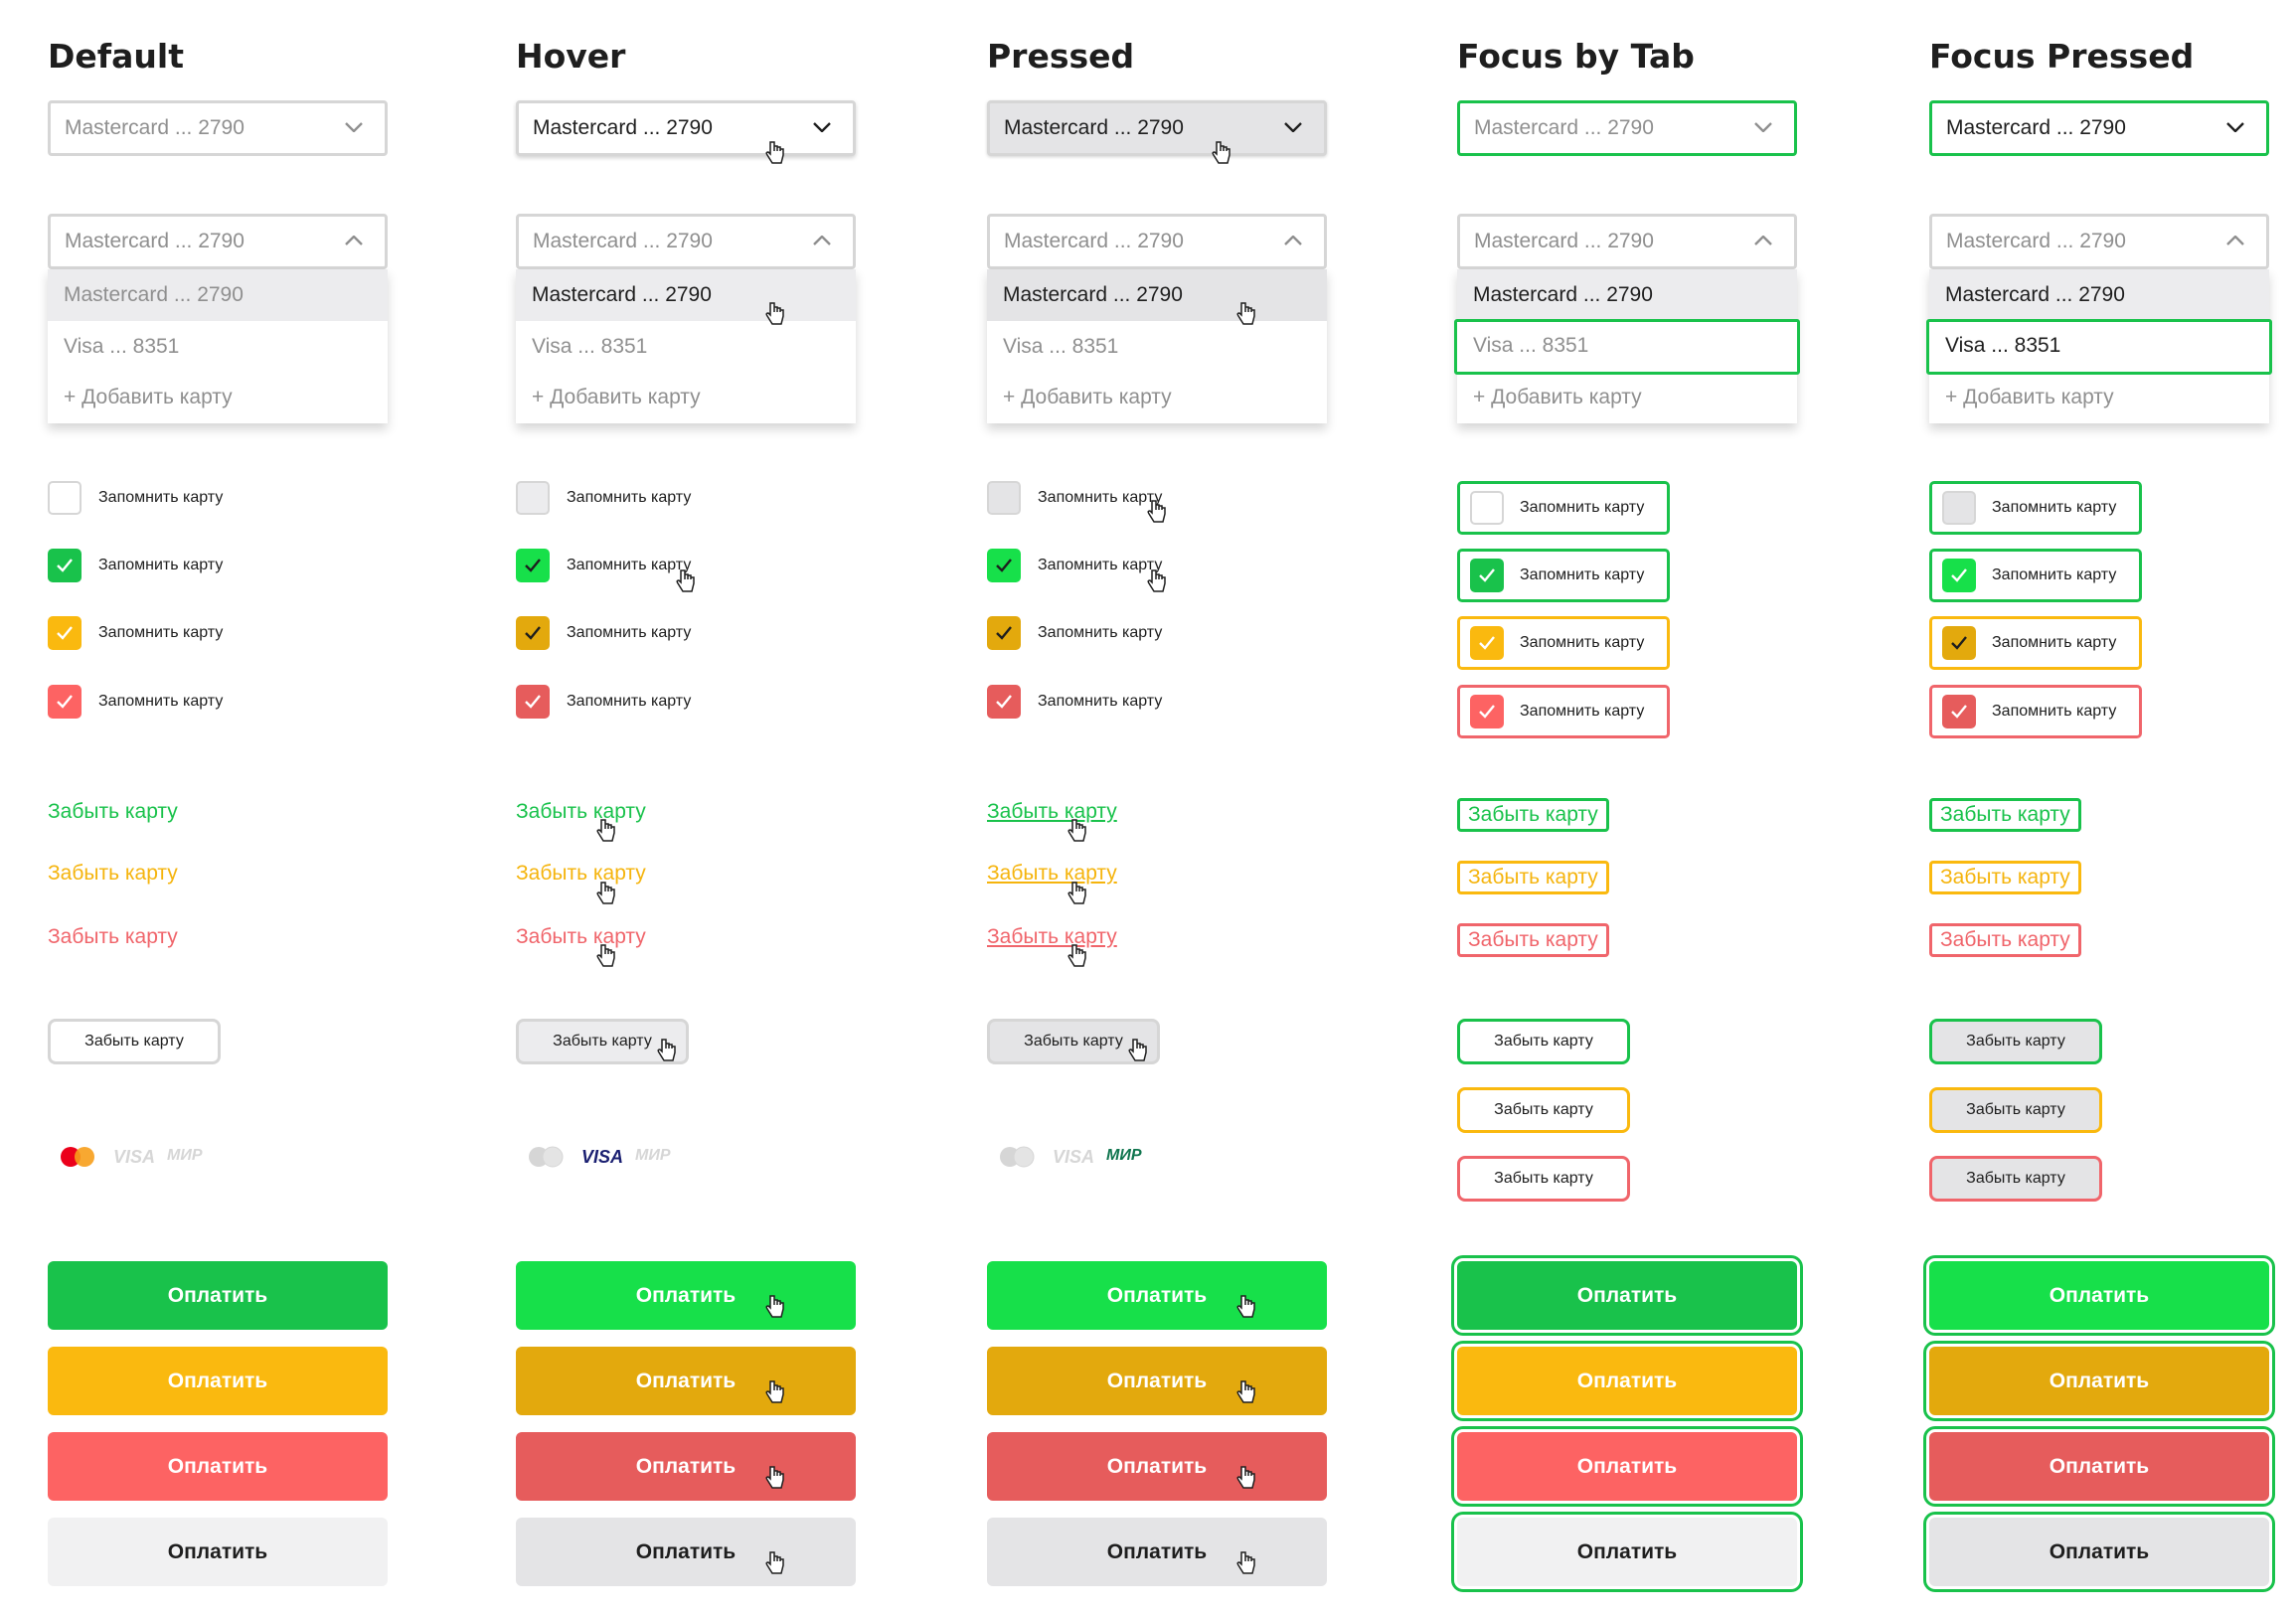  Describe the element at coordinates (1576, 56) in the screenshot. I see `column-heading: Focus by Tab` at that location.